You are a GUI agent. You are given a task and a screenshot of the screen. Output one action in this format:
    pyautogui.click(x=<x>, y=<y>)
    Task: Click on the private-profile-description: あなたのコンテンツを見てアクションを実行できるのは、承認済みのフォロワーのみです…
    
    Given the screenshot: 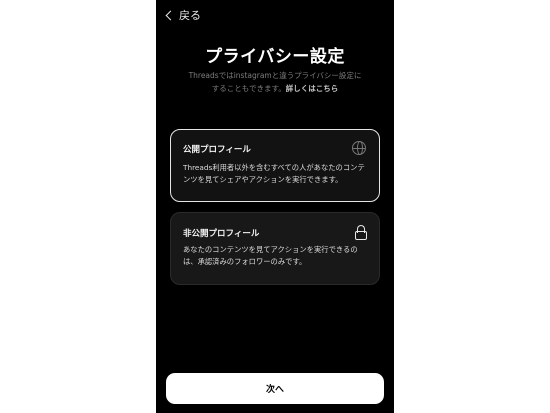 What is the action you would take?
    pyautogui.click(x=270, y=255)
    